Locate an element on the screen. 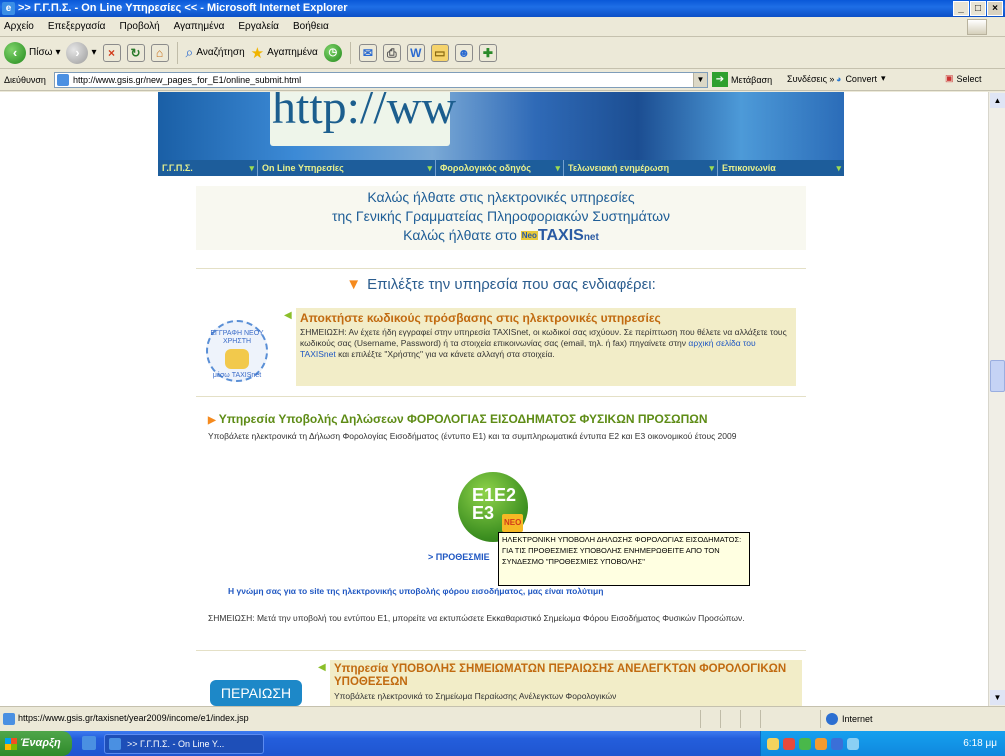 Image resolution: width=1005 pixels, height=756 pixels. folder-icon: ▭ is located at coordinates (439, 52).